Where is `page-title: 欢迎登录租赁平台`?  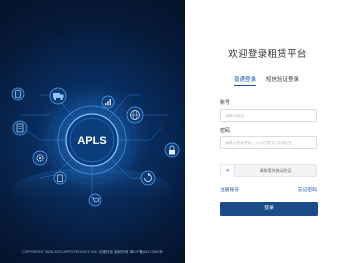
page-title: 欢迎登录租赁平台 is located at coordinates (267, 54).